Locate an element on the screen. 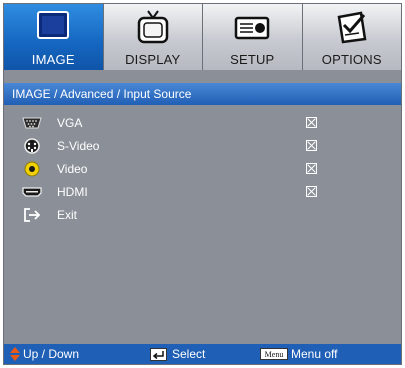 Image resolution: width=405 pixels, height=368 pixels. projector-icon is located at coordinates (252, 28).